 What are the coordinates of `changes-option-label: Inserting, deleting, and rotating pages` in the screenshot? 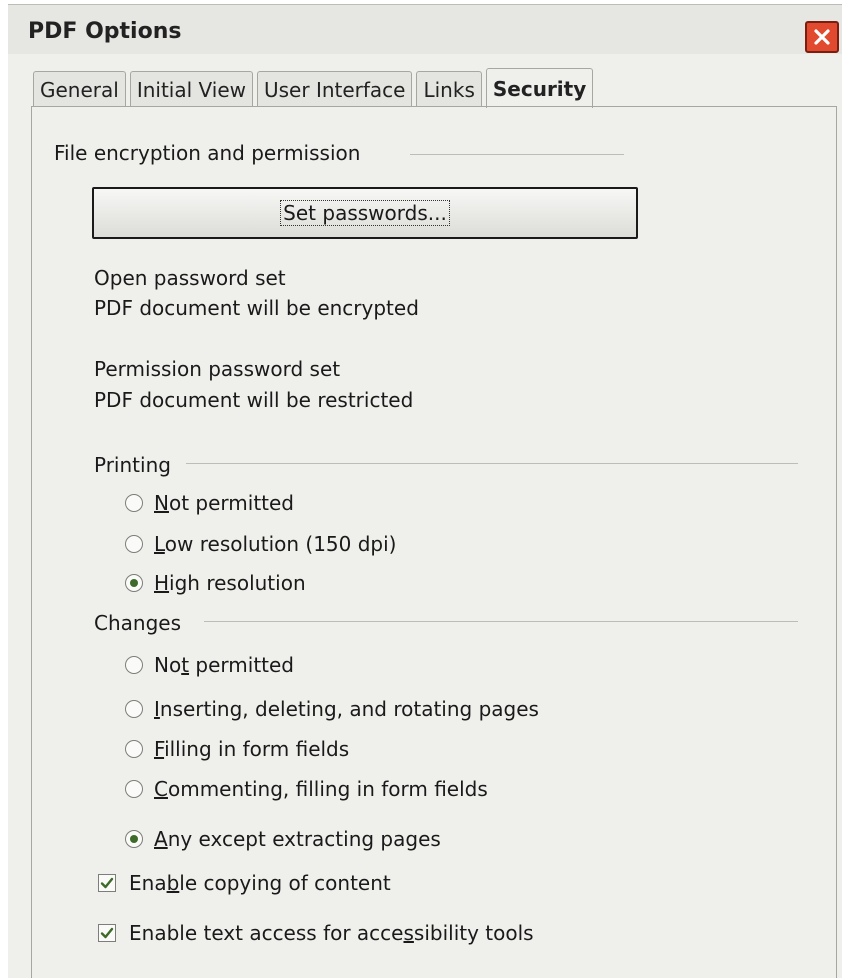 It's located at (346, 709).